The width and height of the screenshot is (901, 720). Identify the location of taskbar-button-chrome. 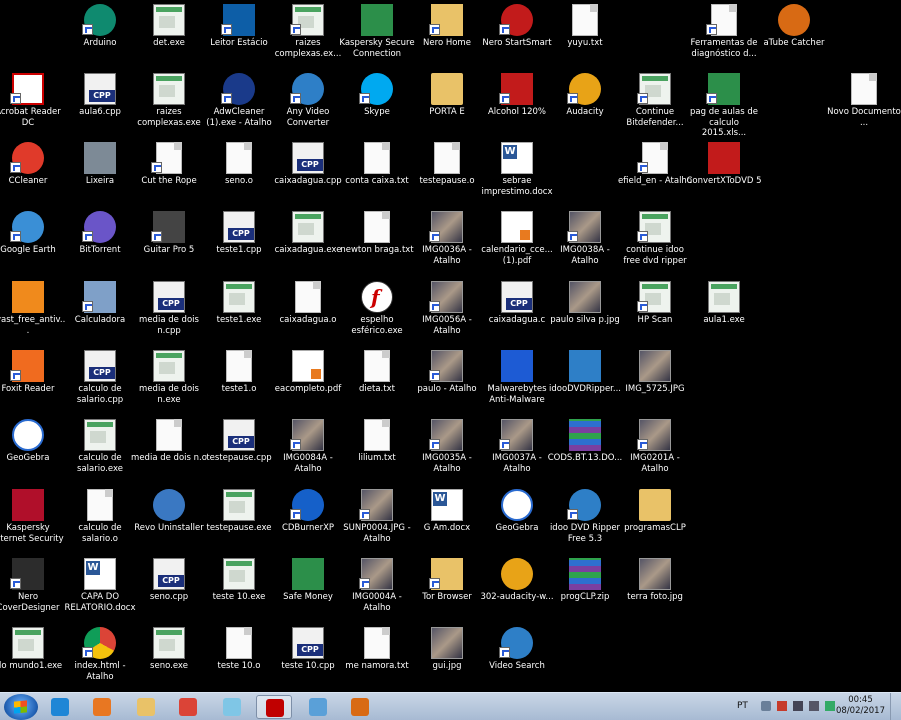
(188, 707).